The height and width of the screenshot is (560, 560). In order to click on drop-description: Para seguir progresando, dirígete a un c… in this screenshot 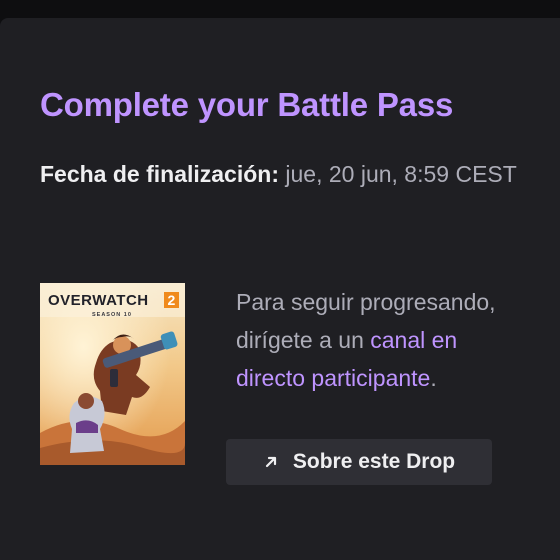, I will do `click(381, 340)`.